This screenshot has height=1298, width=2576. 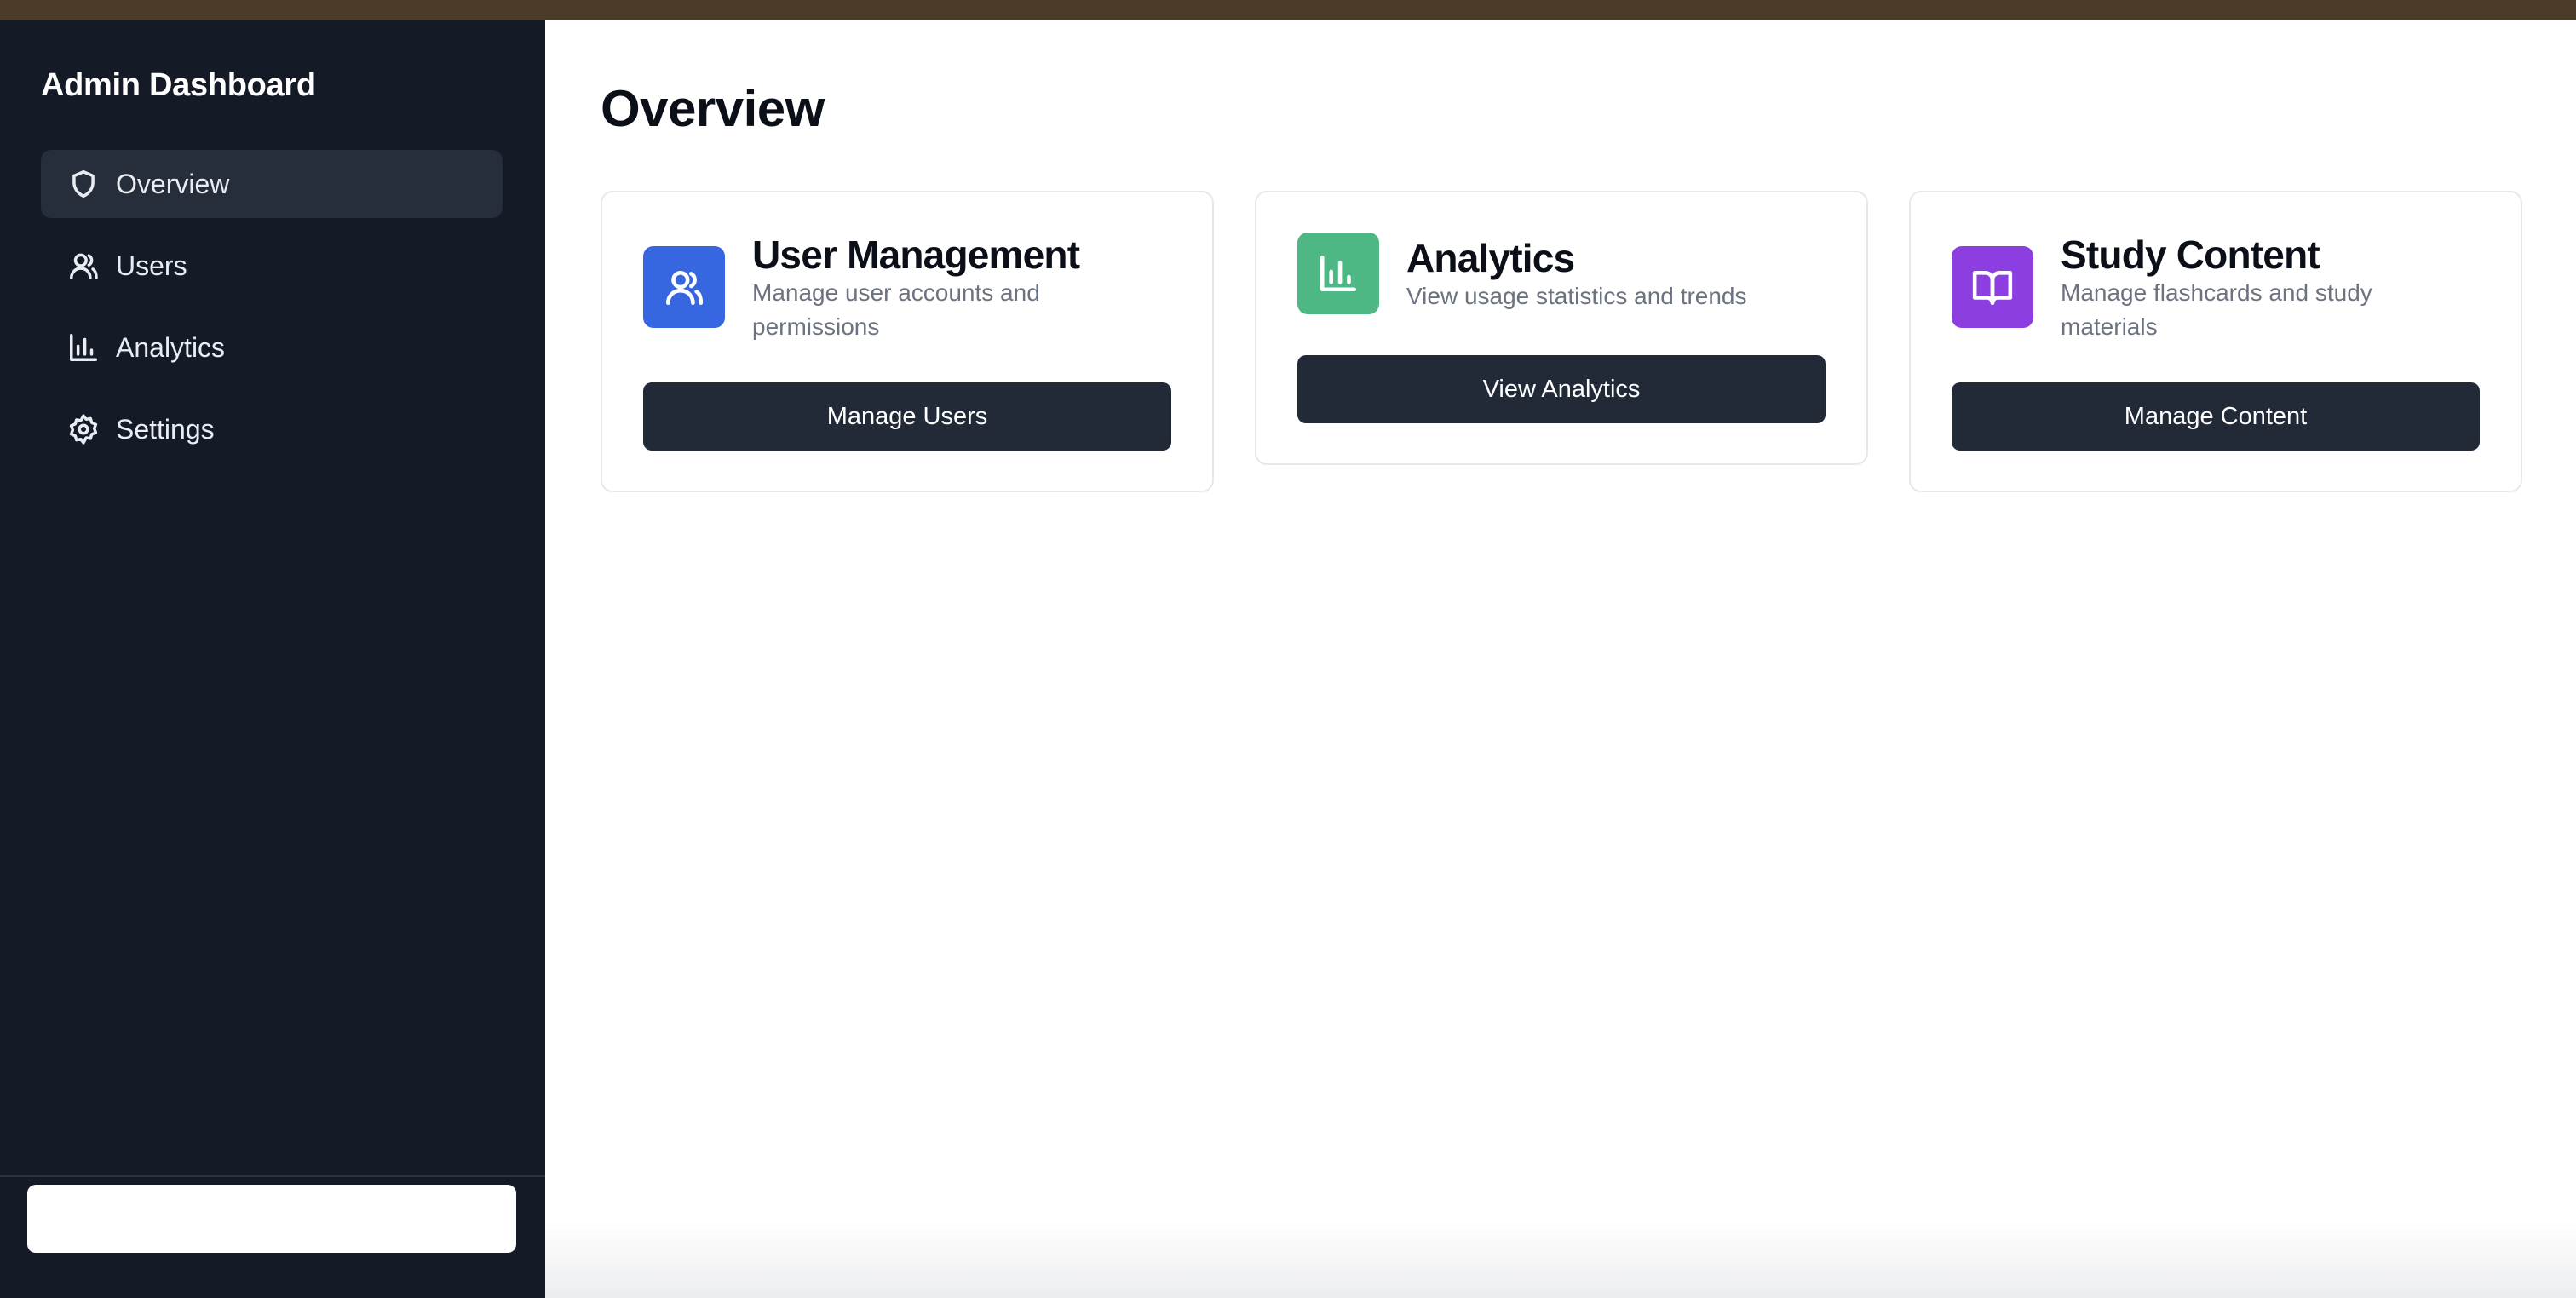 I want to click on manage-content-button: Manage Content, so click(x=2216, y=416).